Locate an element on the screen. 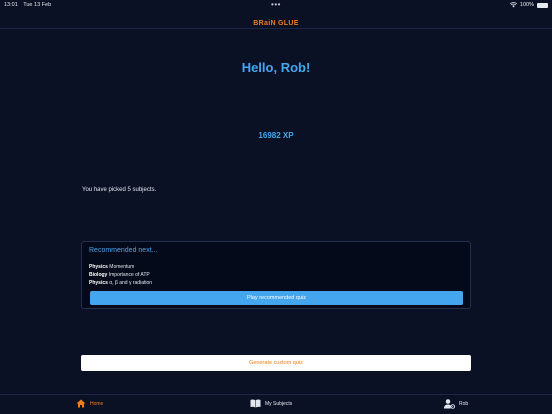  recommended-subject: Biology is located at coordinates (98, 275).